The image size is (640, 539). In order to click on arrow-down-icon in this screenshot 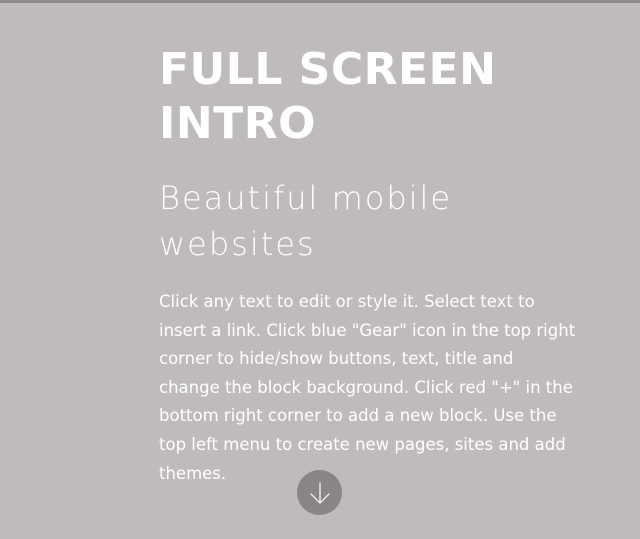, I will do `click(320, 493)`.